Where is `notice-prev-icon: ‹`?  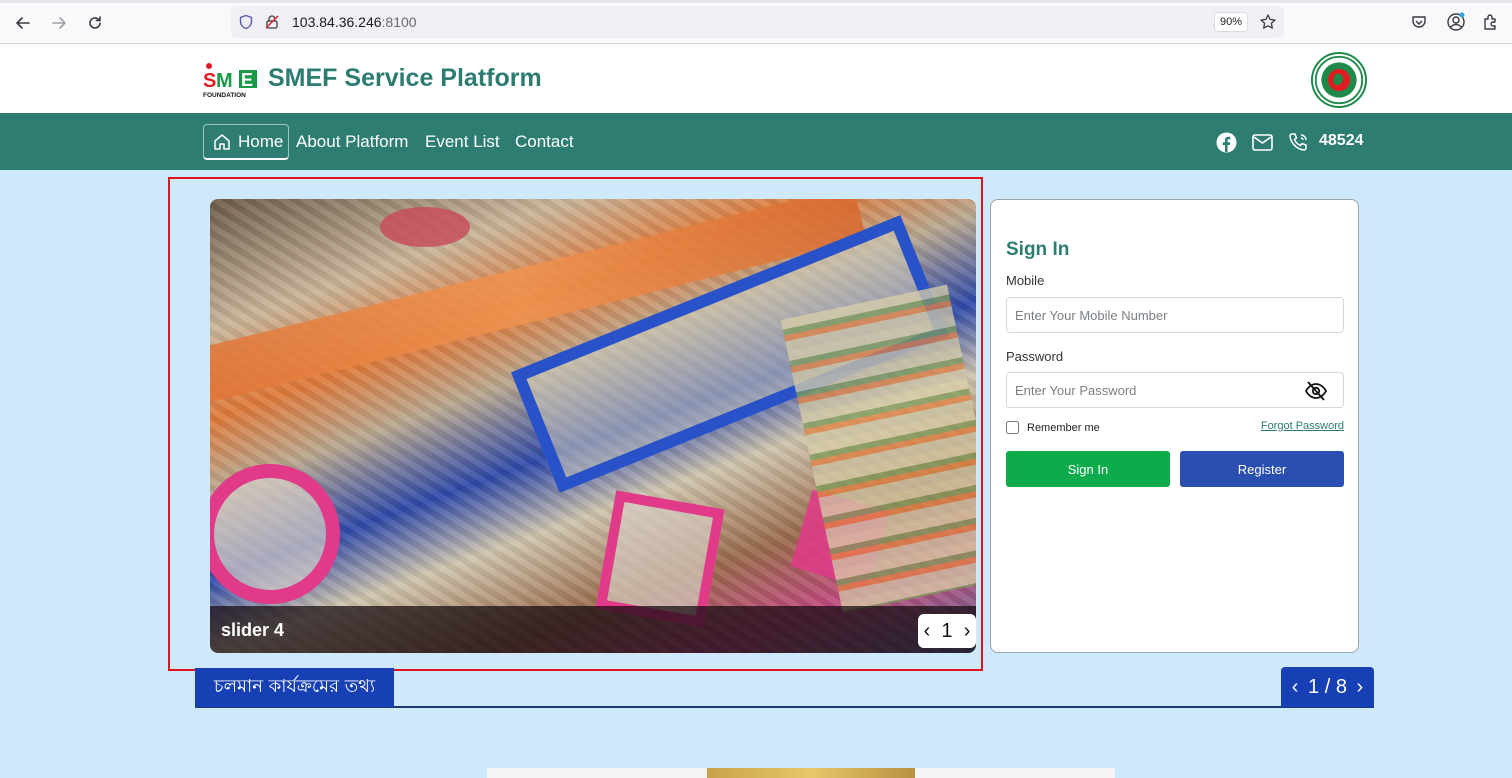 notice-prev-icon: ‹ is located at coordinates (1295, 687).